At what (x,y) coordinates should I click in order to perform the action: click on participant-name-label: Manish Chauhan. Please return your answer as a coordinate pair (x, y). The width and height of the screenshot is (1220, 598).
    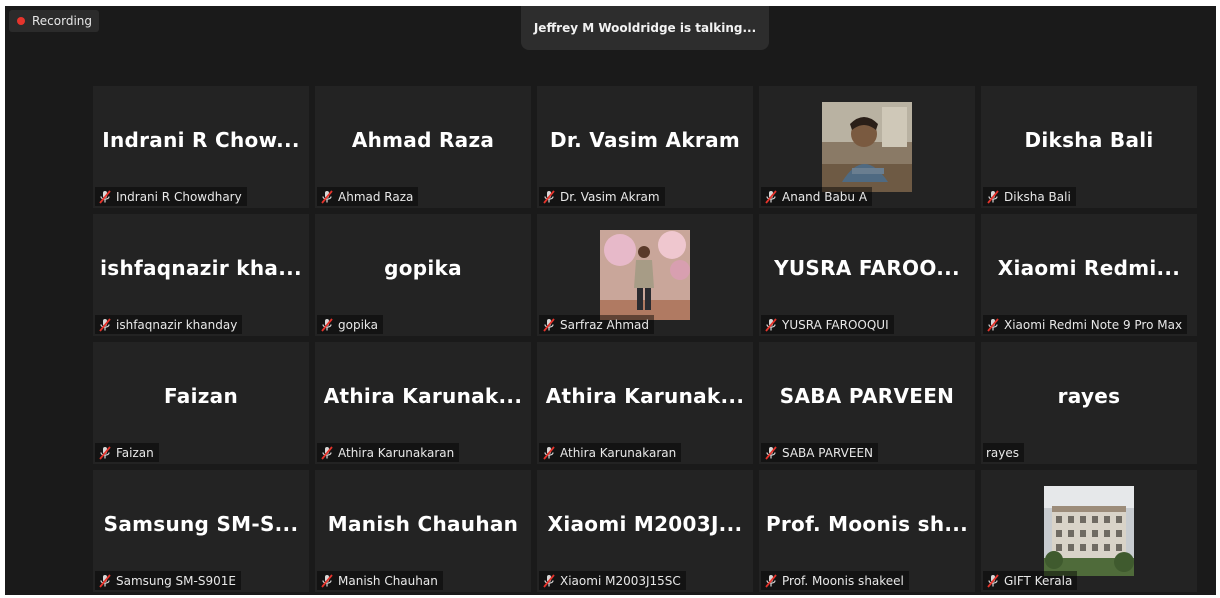
    Looking at the image, I should click on (380, 580).